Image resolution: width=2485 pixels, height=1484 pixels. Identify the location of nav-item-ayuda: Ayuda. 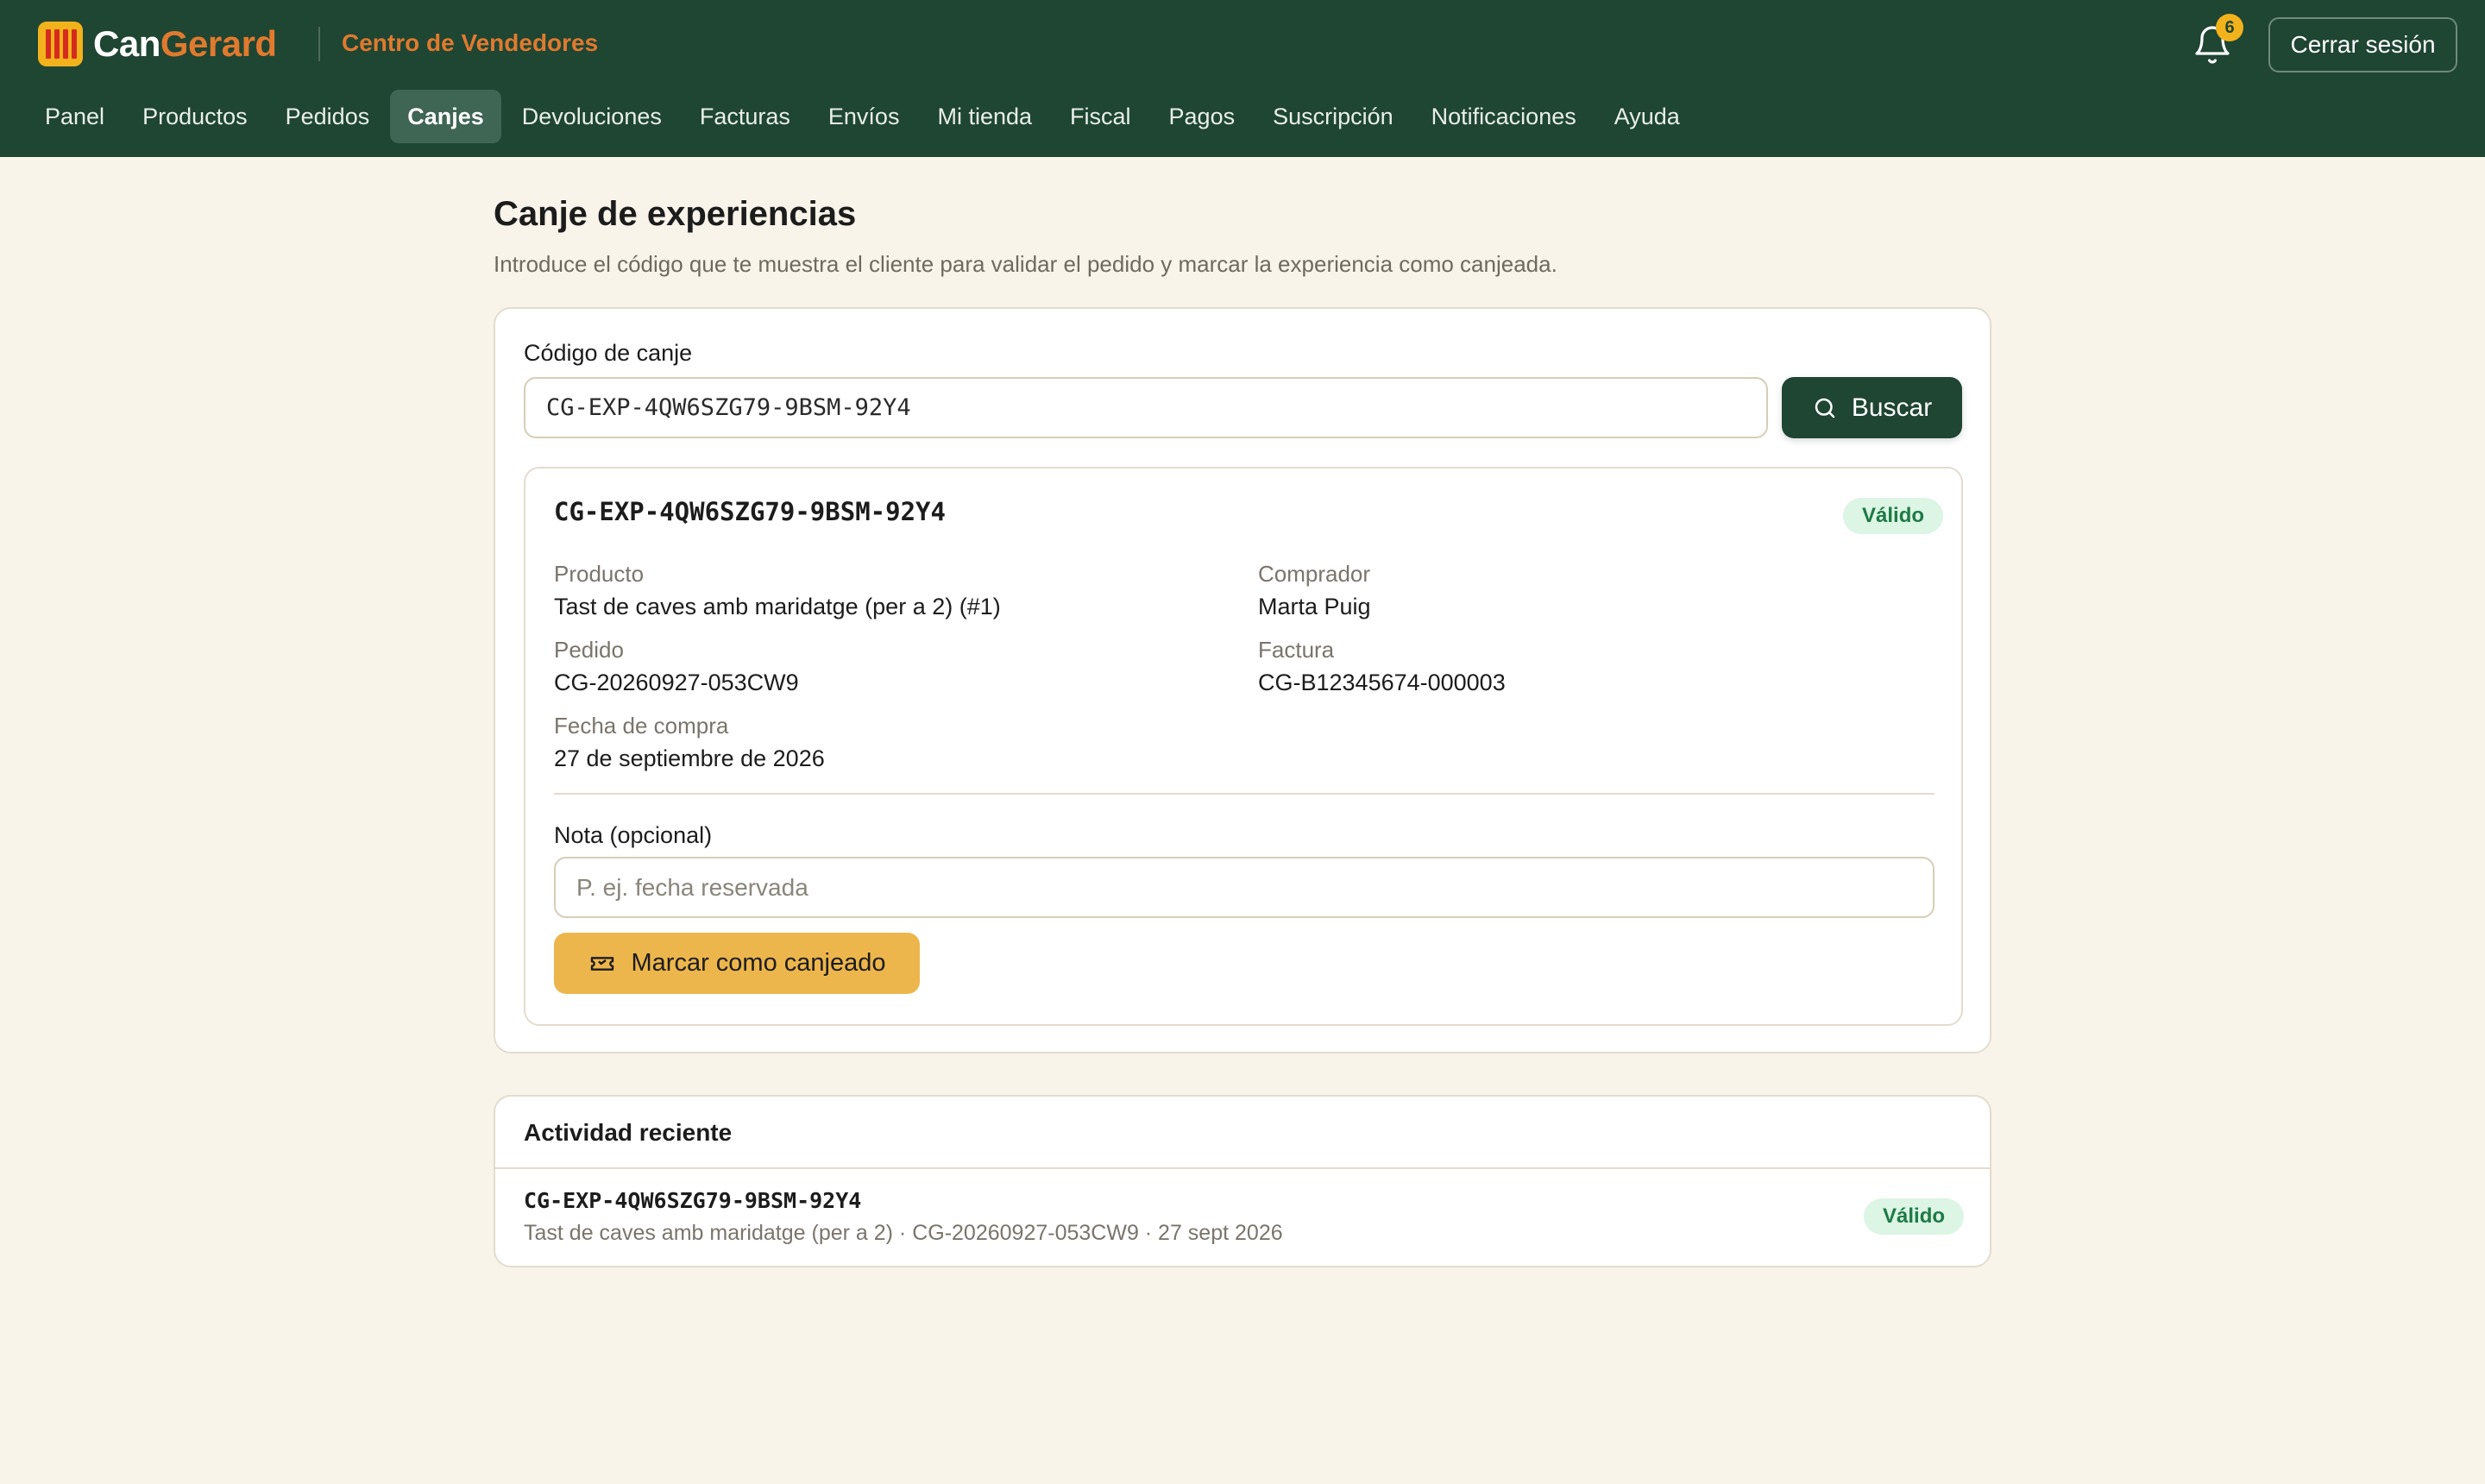
(1647, 117).